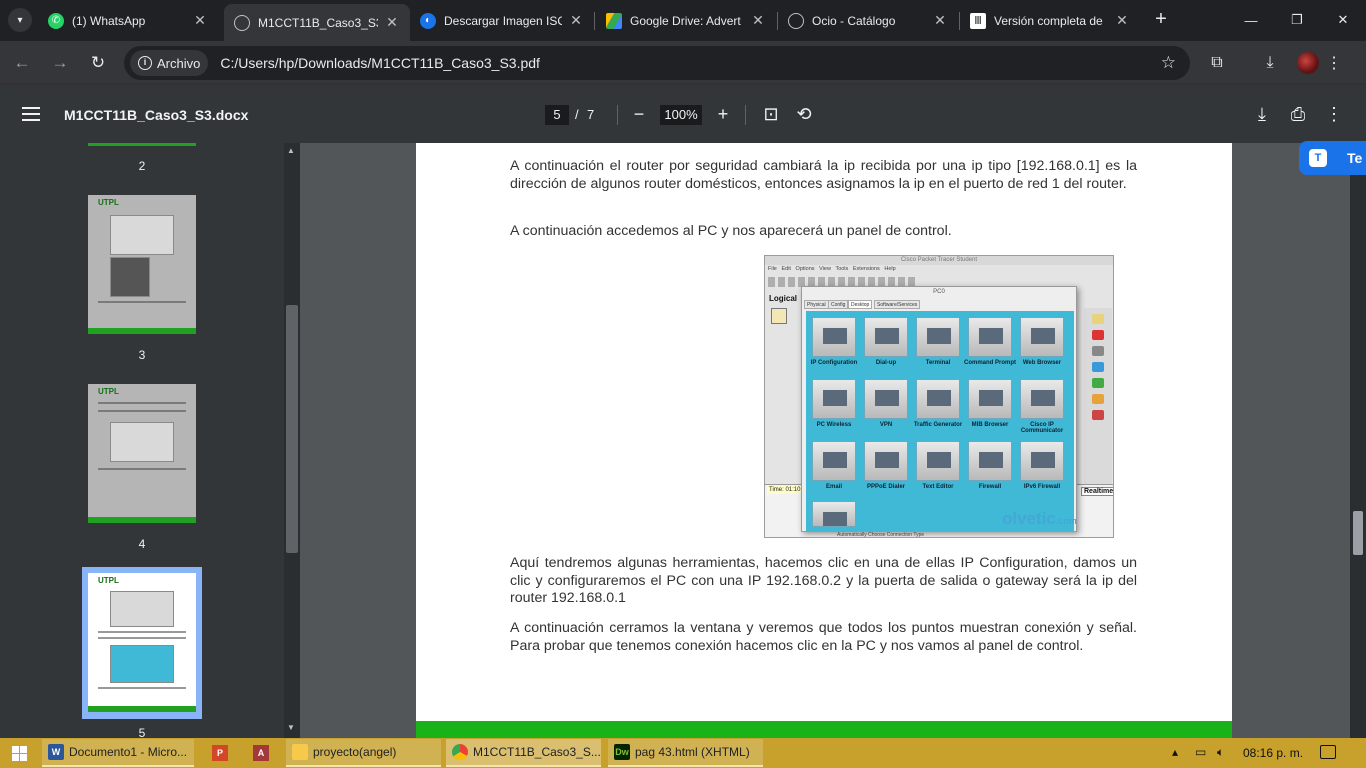  I want to click on solvetic-watermark: olvetic.com, so click(1039, 519).